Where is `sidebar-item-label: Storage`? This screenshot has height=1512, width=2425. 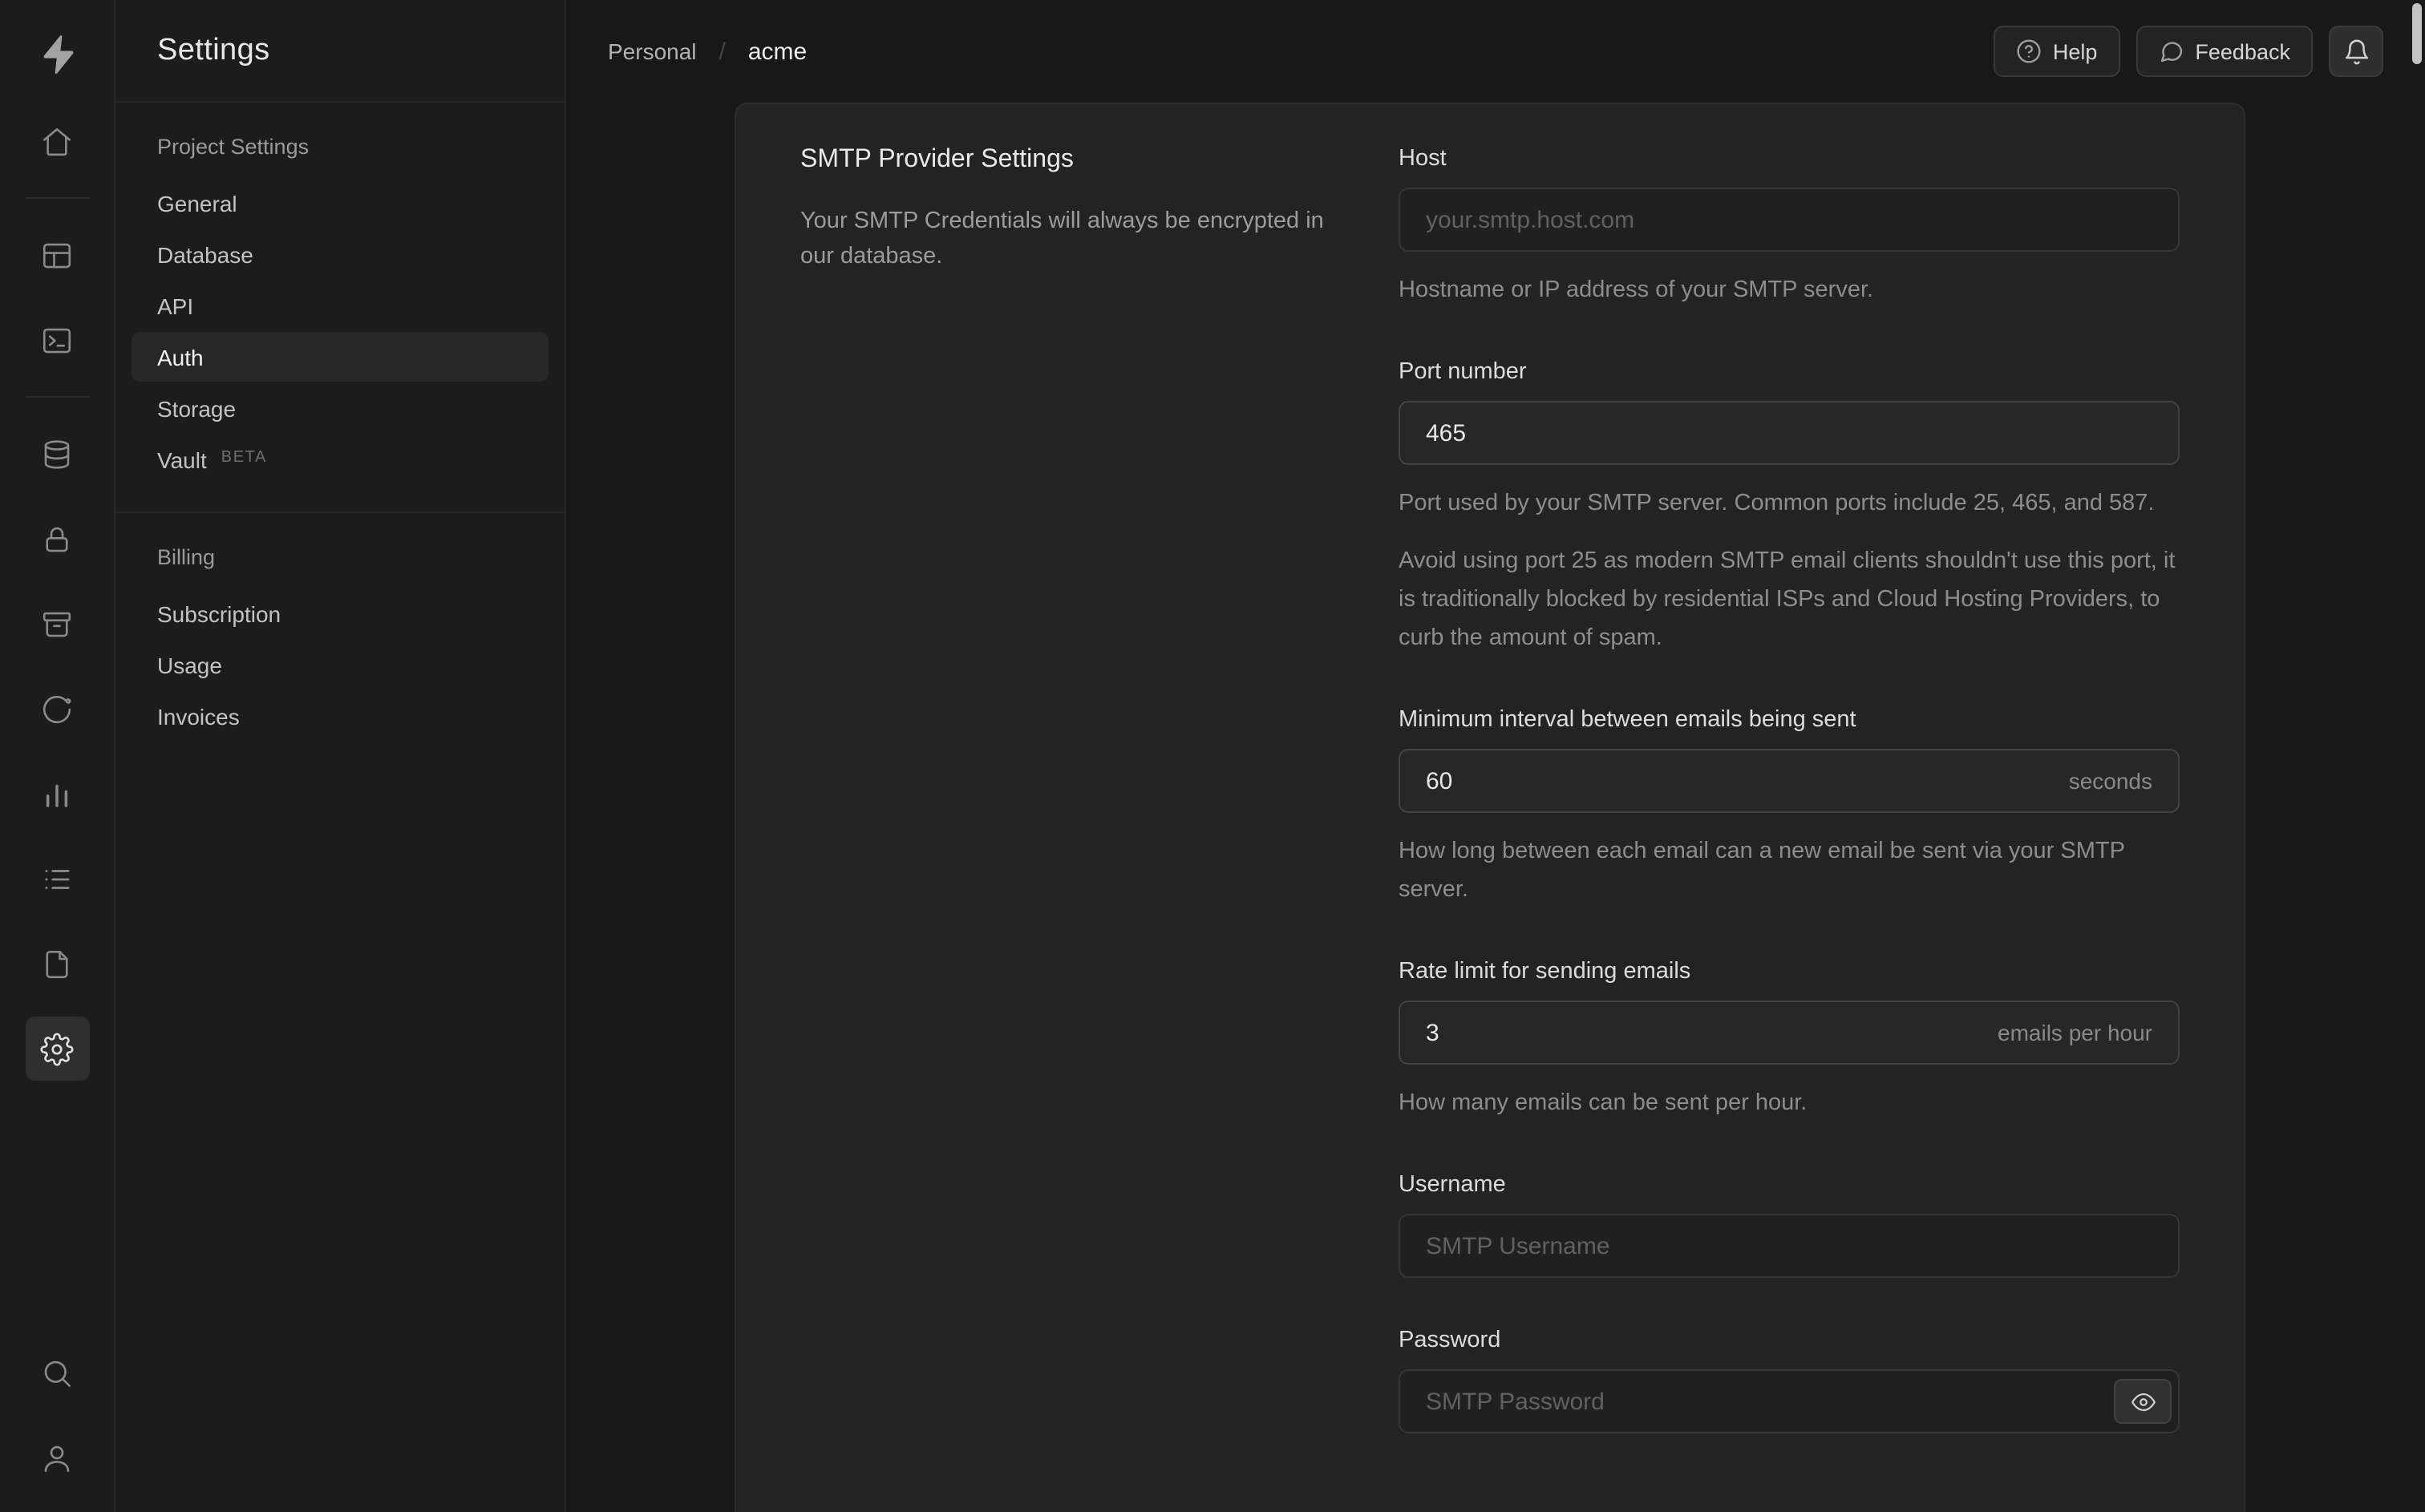 sidebar-item-label: Storage is located at coordinates (197, 408).